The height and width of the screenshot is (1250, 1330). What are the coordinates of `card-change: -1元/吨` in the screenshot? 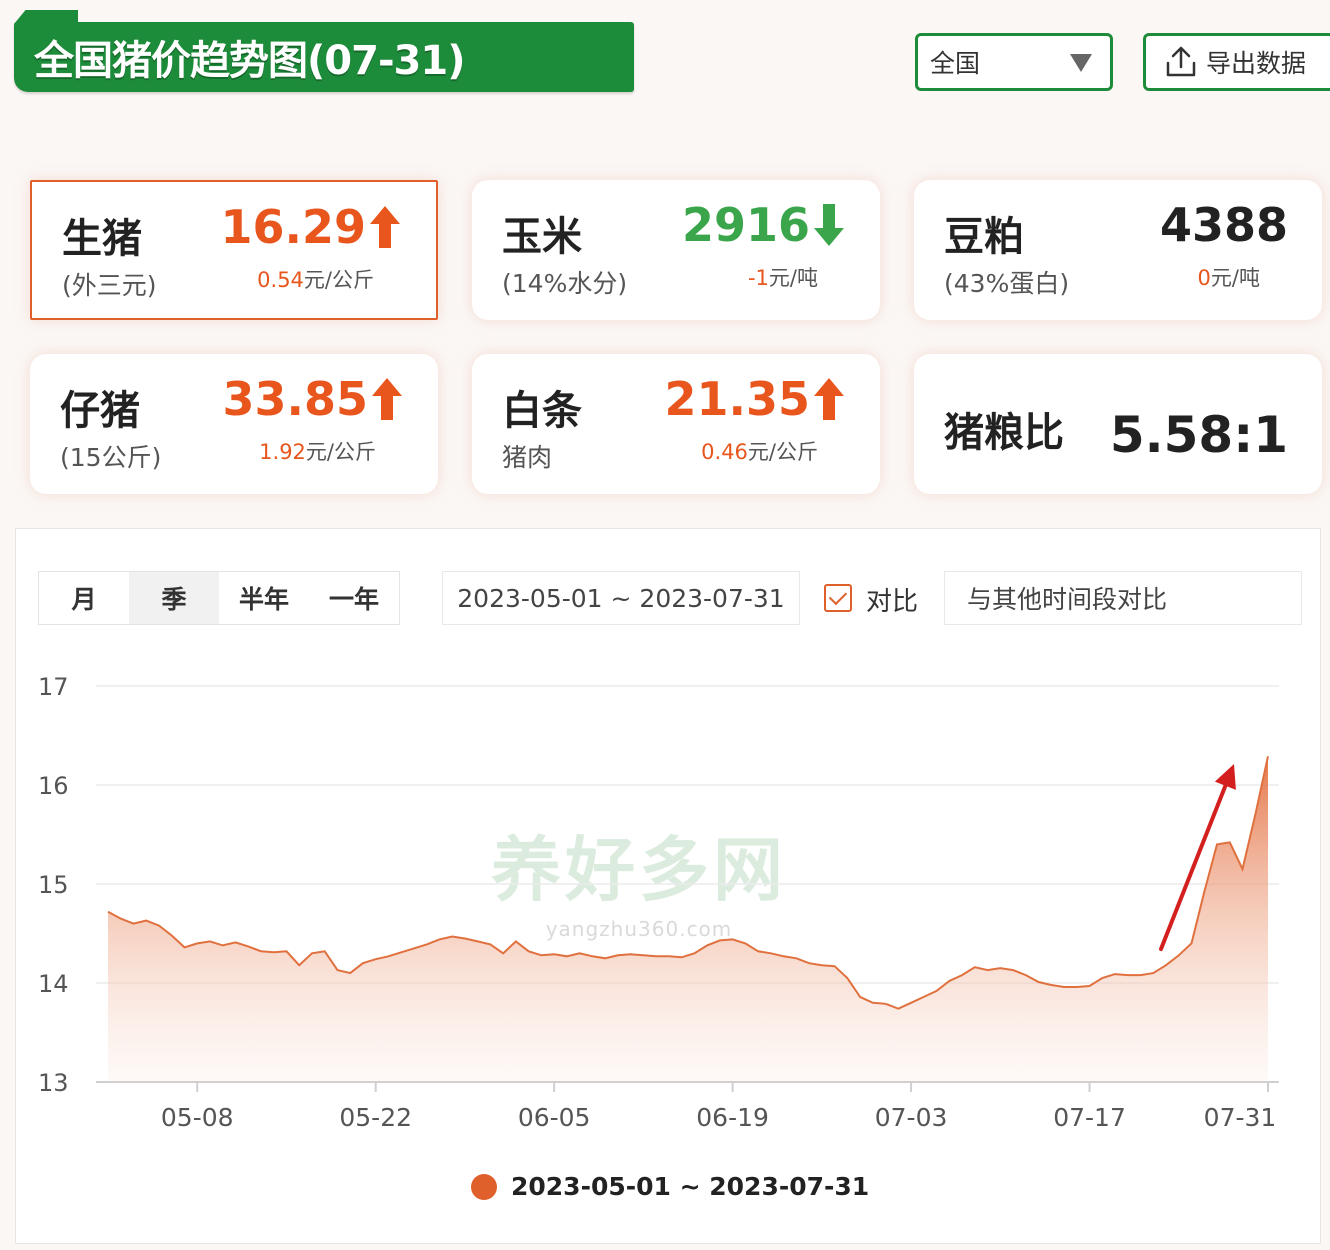 It's located at (783, 277).